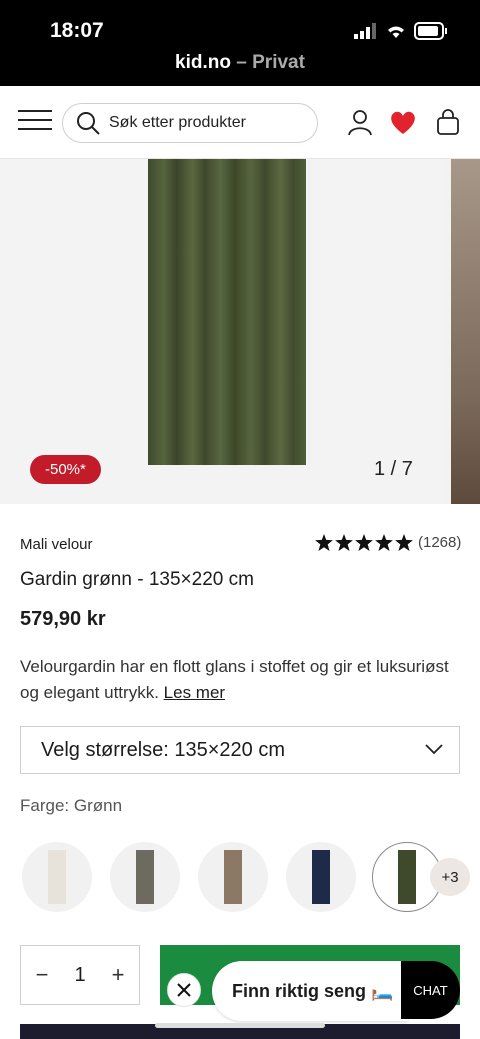 This screenshot has height=1039, width=480. What do you see at coordinates (440, 542) in the screenshot?
I see `rating-count: (1268)` at bounding box center [440, 542].